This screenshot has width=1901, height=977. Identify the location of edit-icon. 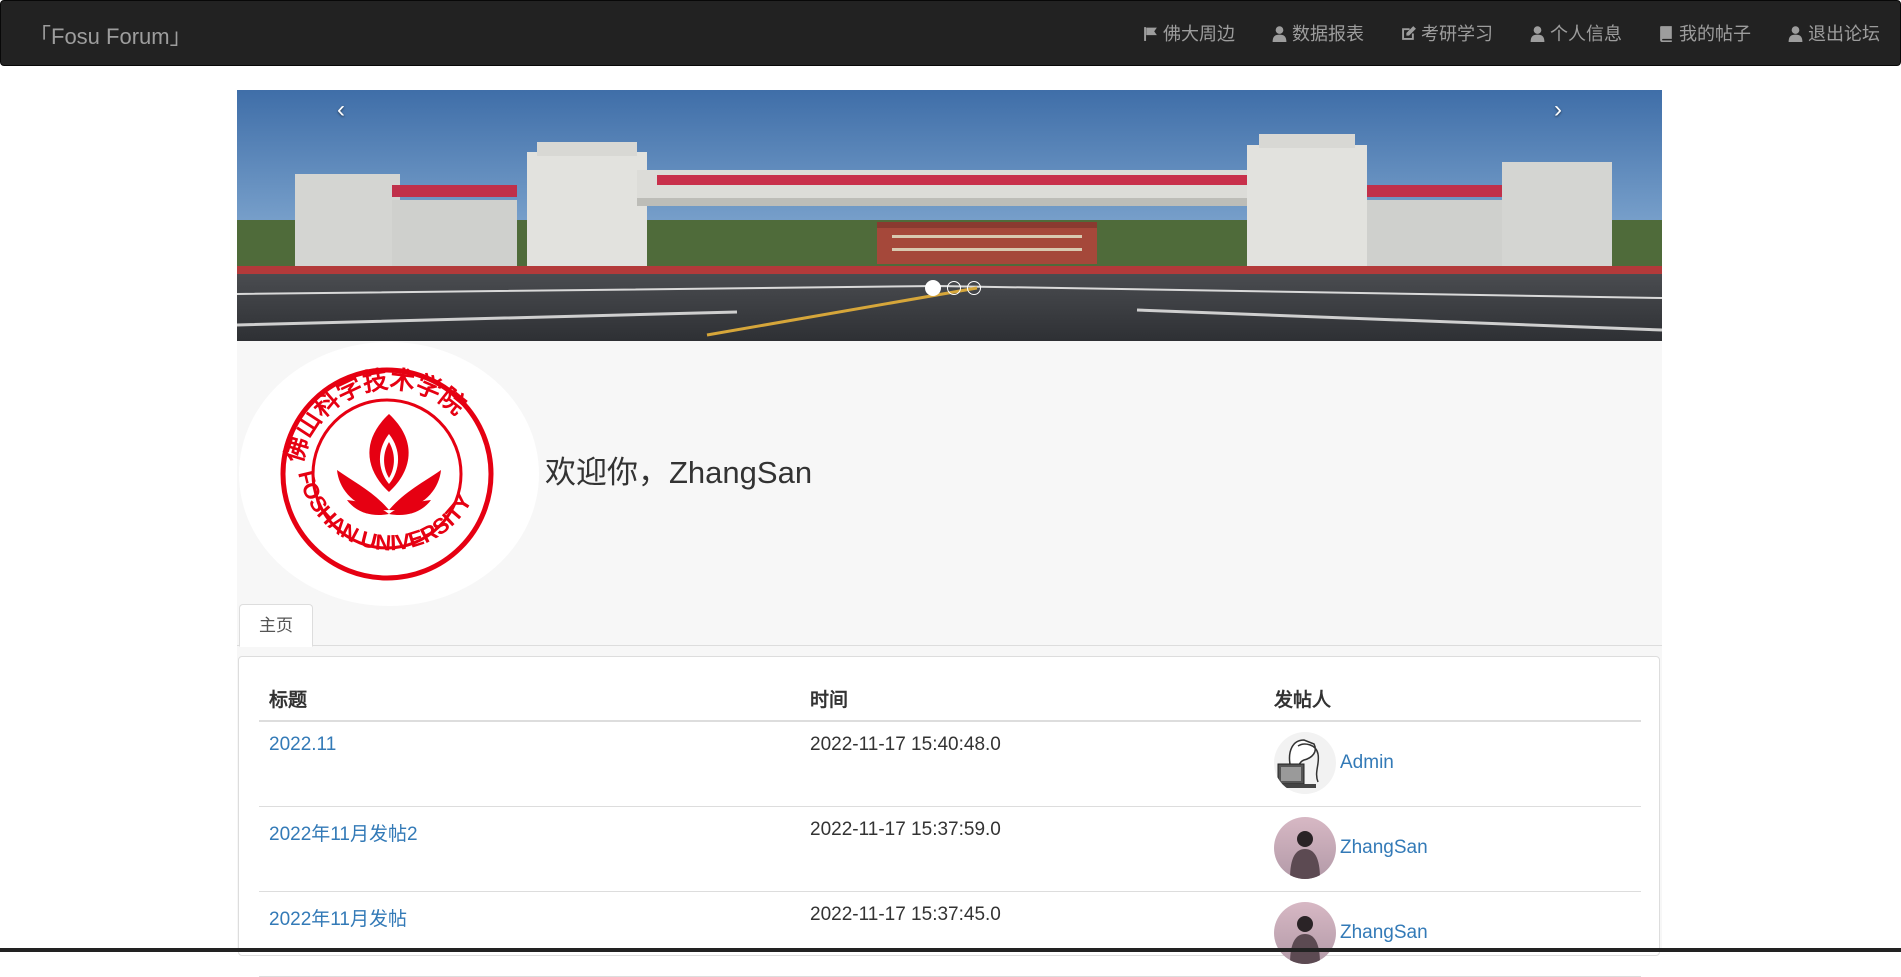
(1409, 32).